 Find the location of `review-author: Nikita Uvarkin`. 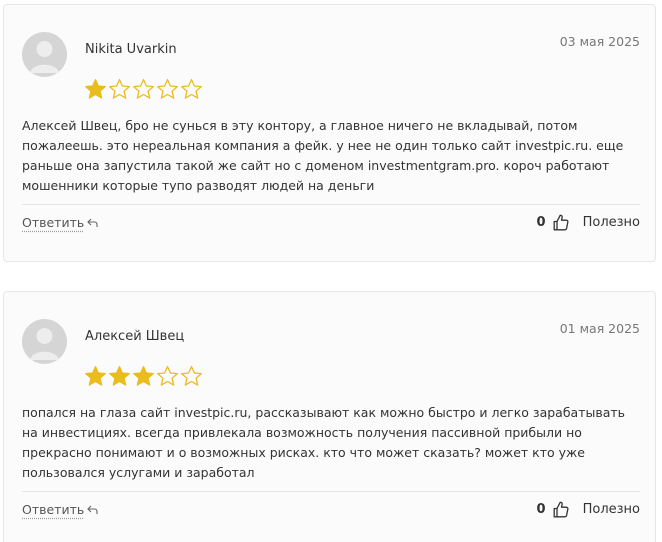

review-author: Nikita Uvarkin is located at coordinates (131, 49).